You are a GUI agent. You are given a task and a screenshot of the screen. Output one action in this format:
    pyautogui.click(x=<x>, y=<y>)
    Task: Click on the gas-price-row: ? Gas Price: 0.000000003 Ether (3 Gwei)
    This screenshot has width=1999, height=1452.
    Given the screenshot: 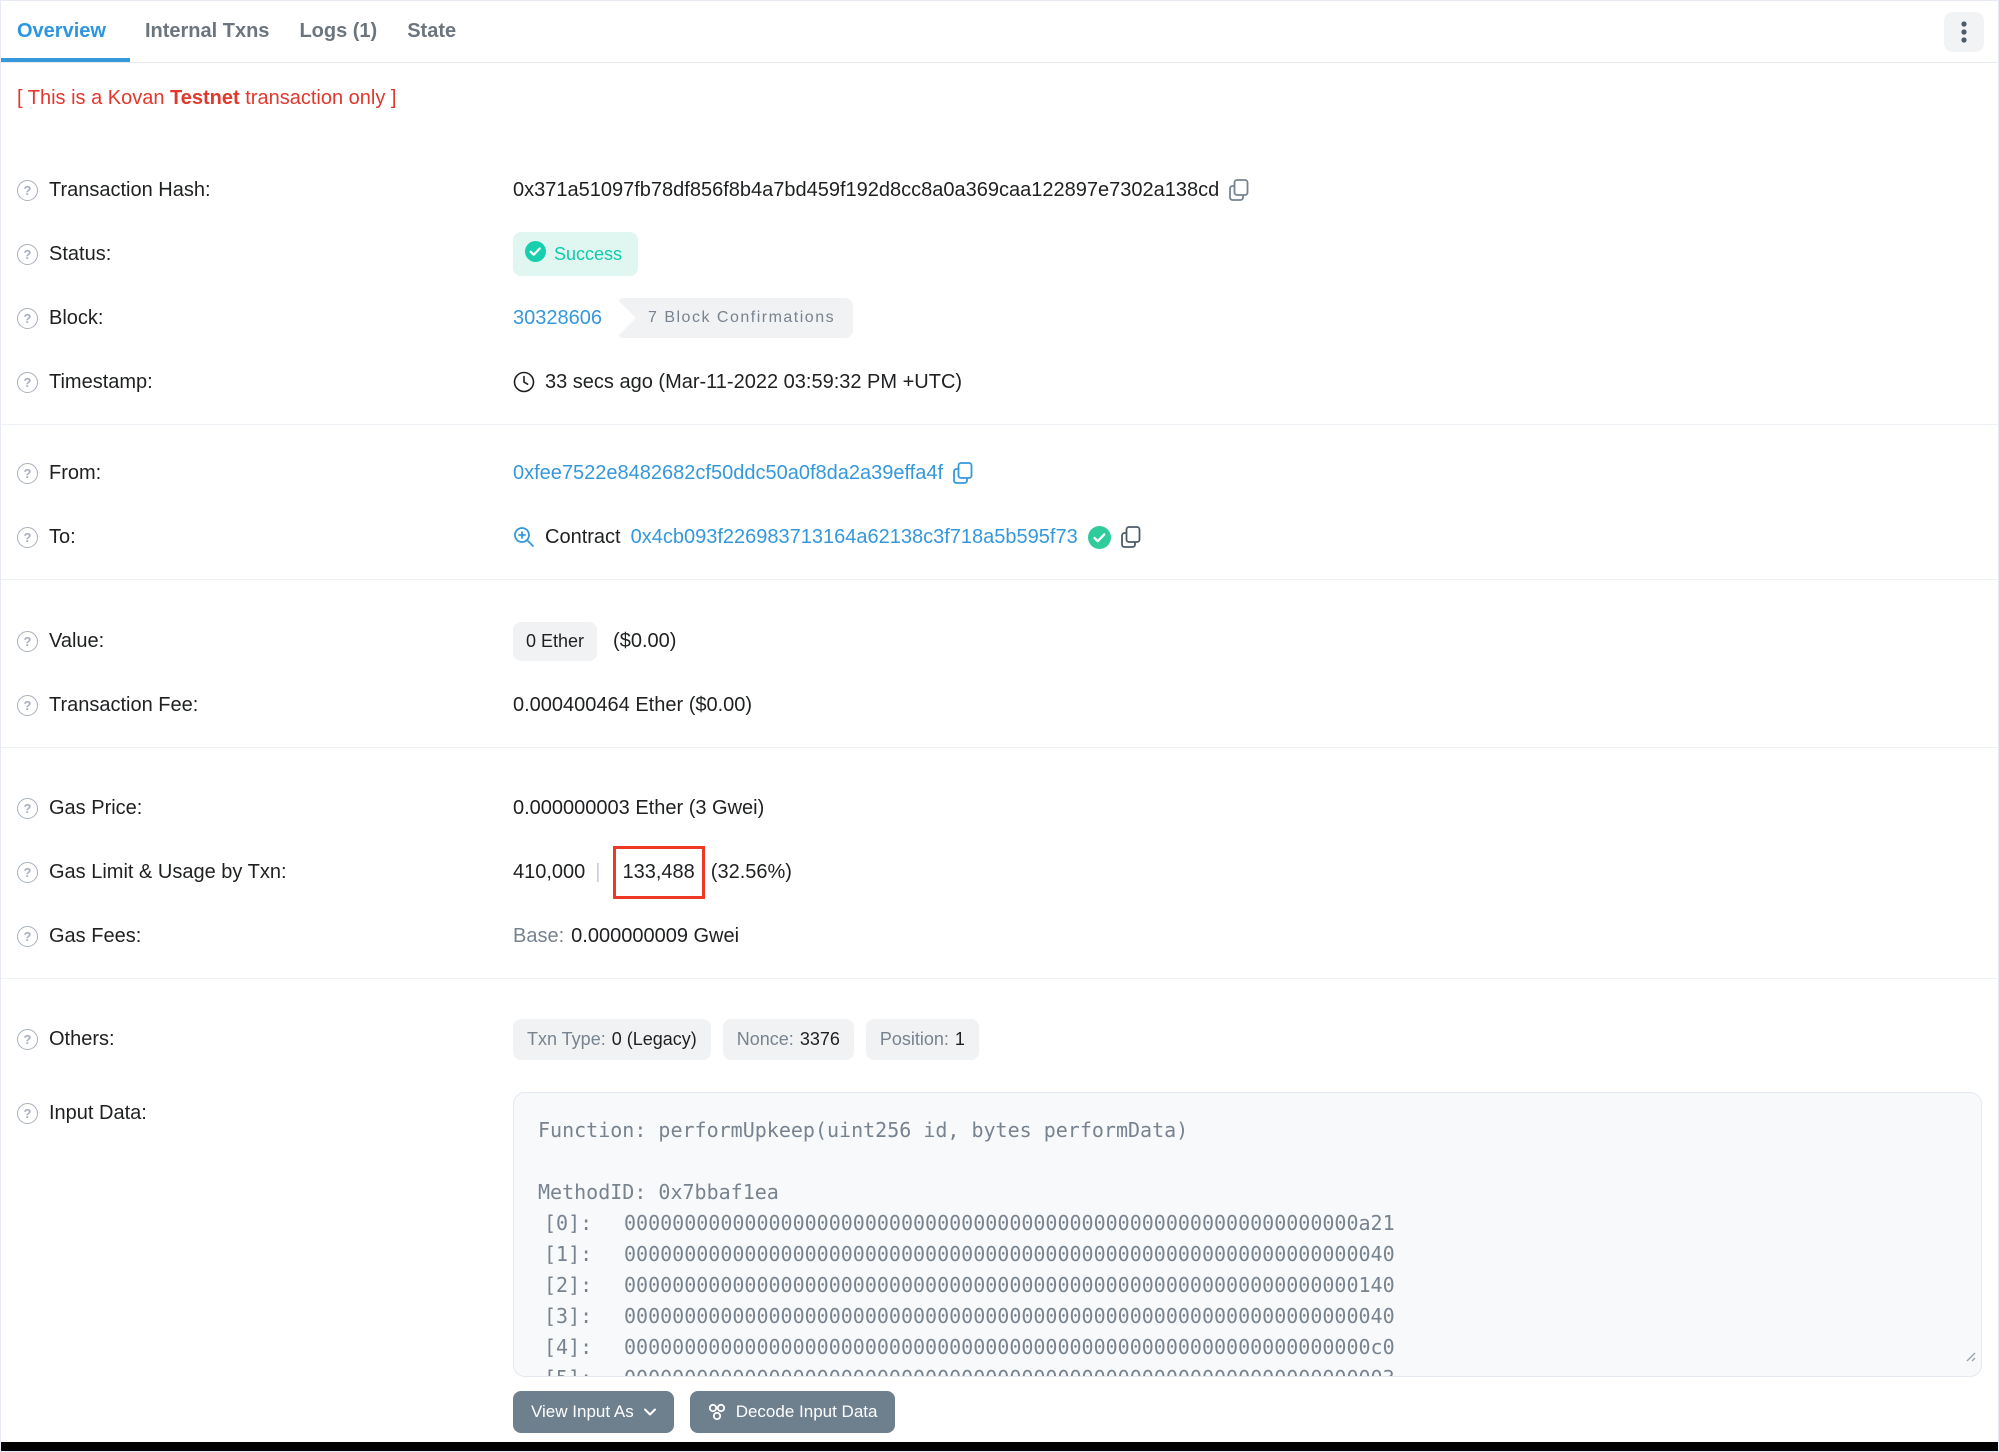 What is the action you would take?
    pyautogui.click(x=999, y=808)
    